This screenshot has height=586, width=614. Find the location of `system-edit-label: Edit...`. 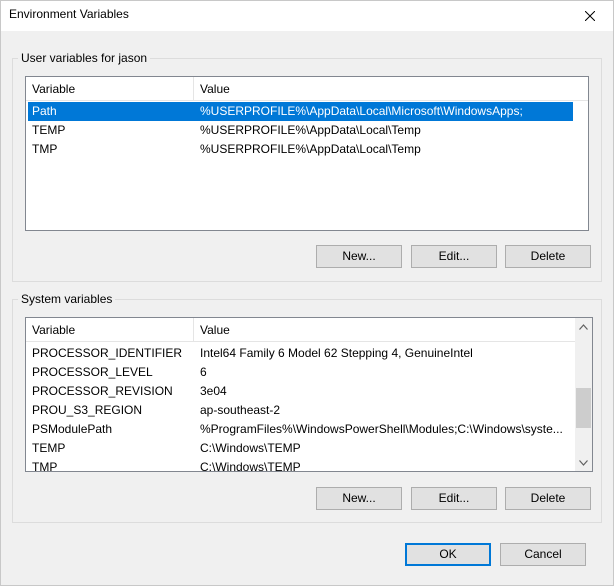

system-edit-label: Edit... is located at coordinates (454, 498).